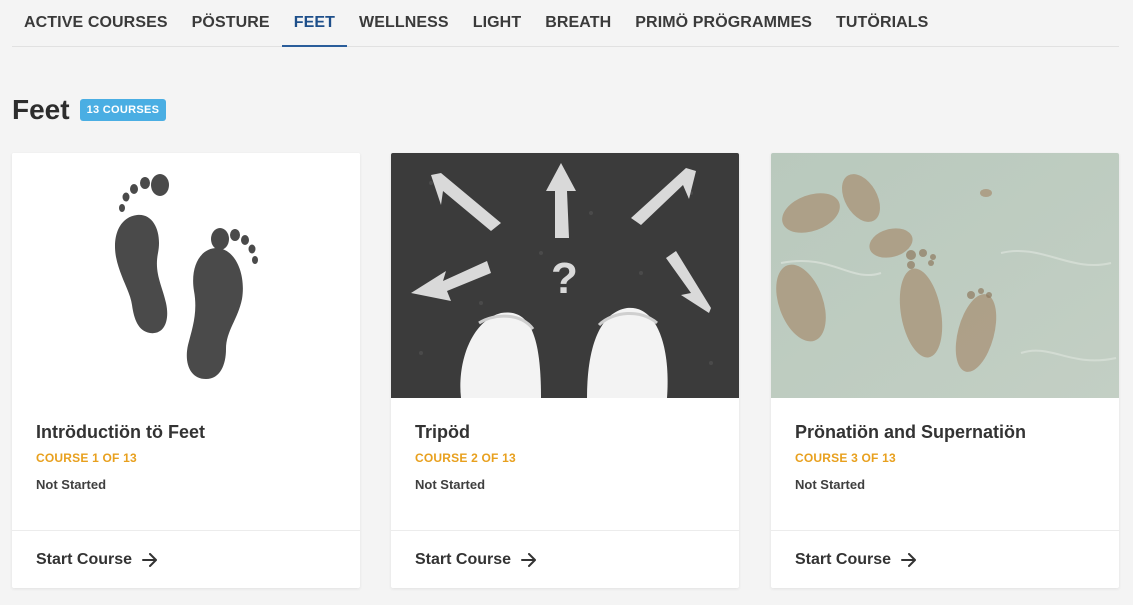 The image size is (1133, 605). I want to click on tab-tutorials: TUTÖRIALS, so click(882, 23).